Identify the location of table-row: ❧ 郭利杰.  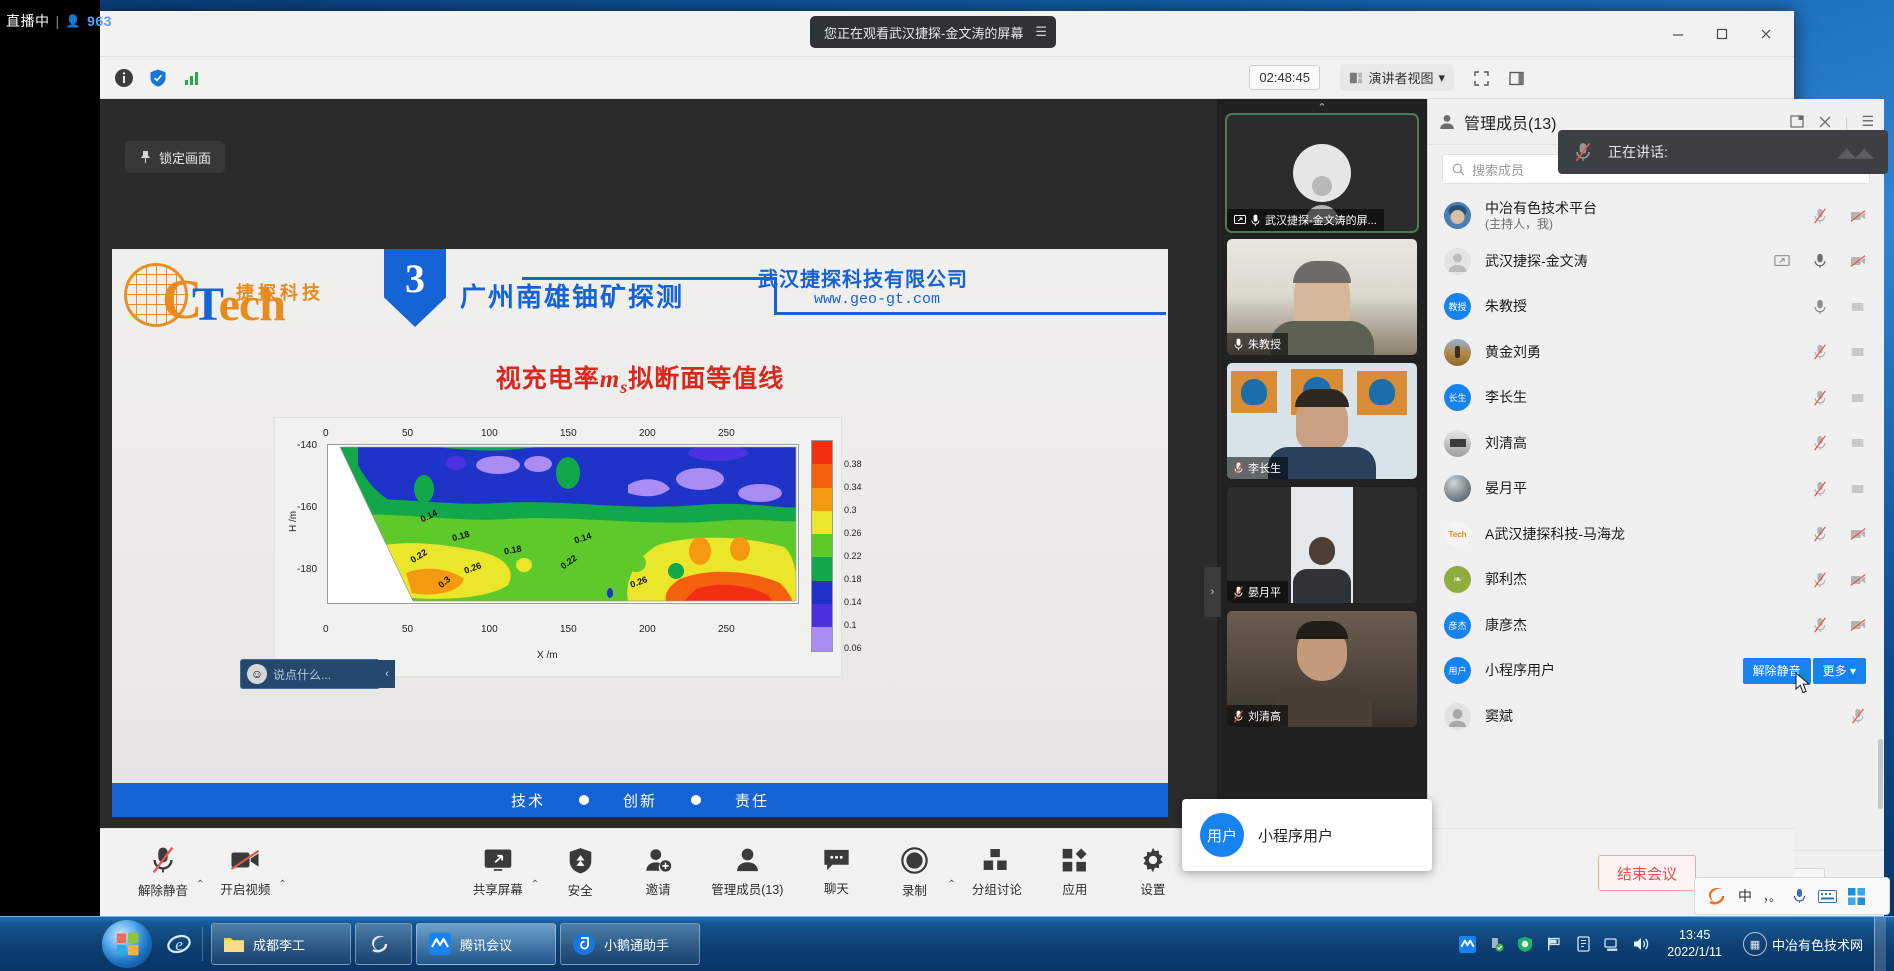
(1656, 580).